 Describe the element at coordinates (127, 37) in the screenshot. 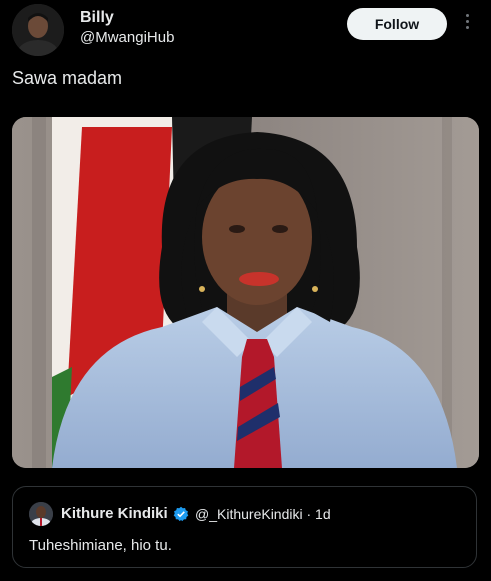

I see `author-handle: @MwangiHub` at that location.